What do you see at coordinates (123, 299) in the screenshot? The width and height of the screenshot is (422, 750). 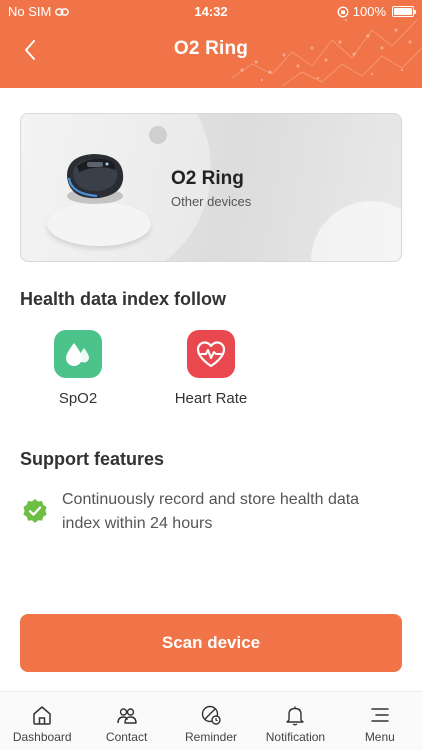 I see `health-index-title: Health data index follow` at bounding box center [123, 299].